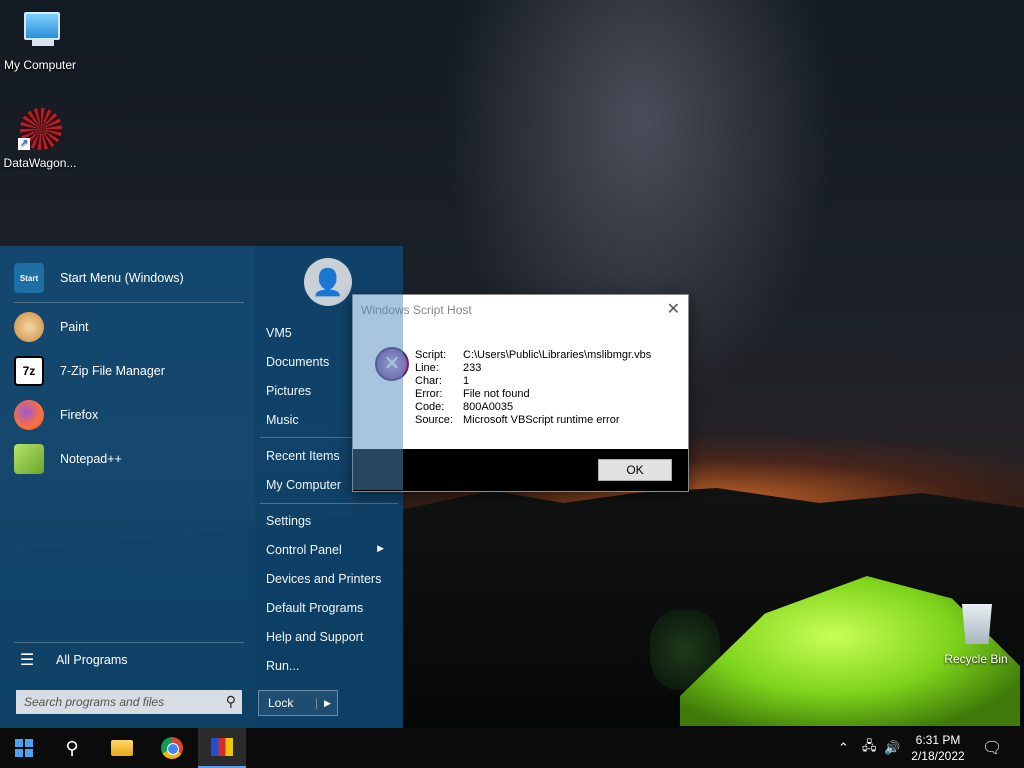  Describe the element at coordinates (976, 659) in the screenshot. I see `desktop-icon-label: Recycle Bin` at that location.